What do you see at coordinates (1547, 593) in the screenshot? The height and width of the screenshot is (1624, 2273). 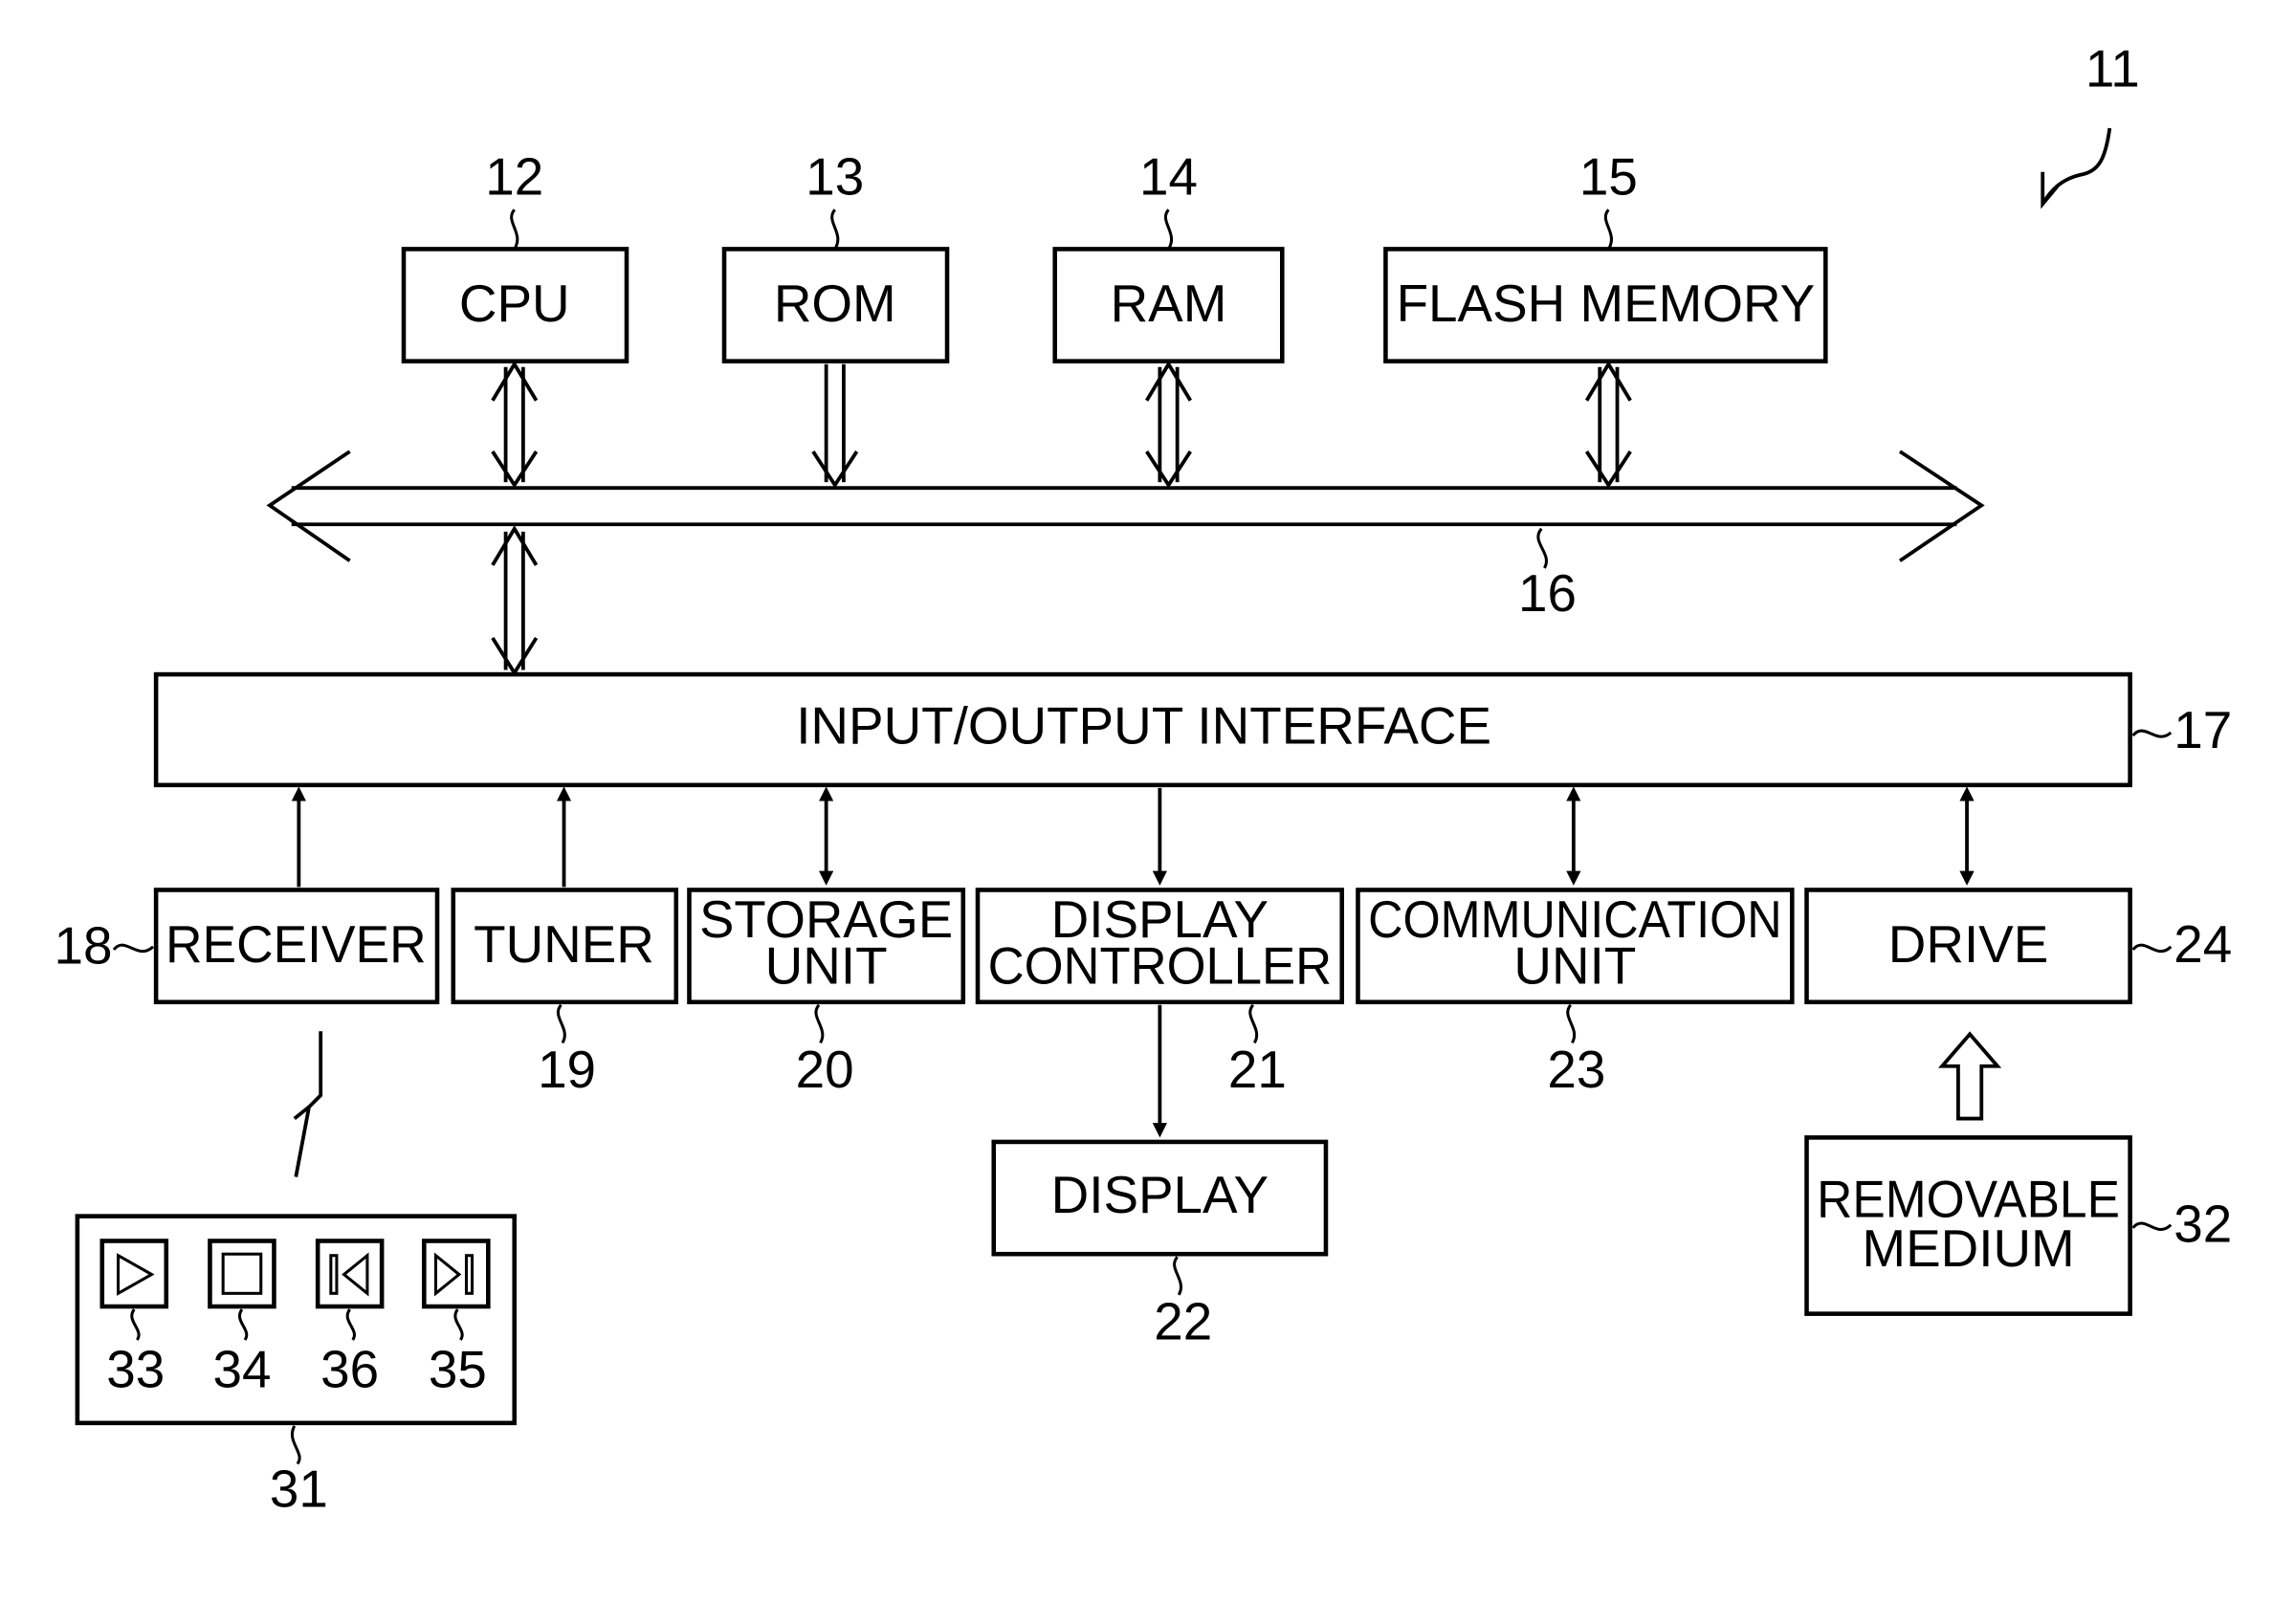 I see `bus-ref: 16` at bounding box center [1547, 593].